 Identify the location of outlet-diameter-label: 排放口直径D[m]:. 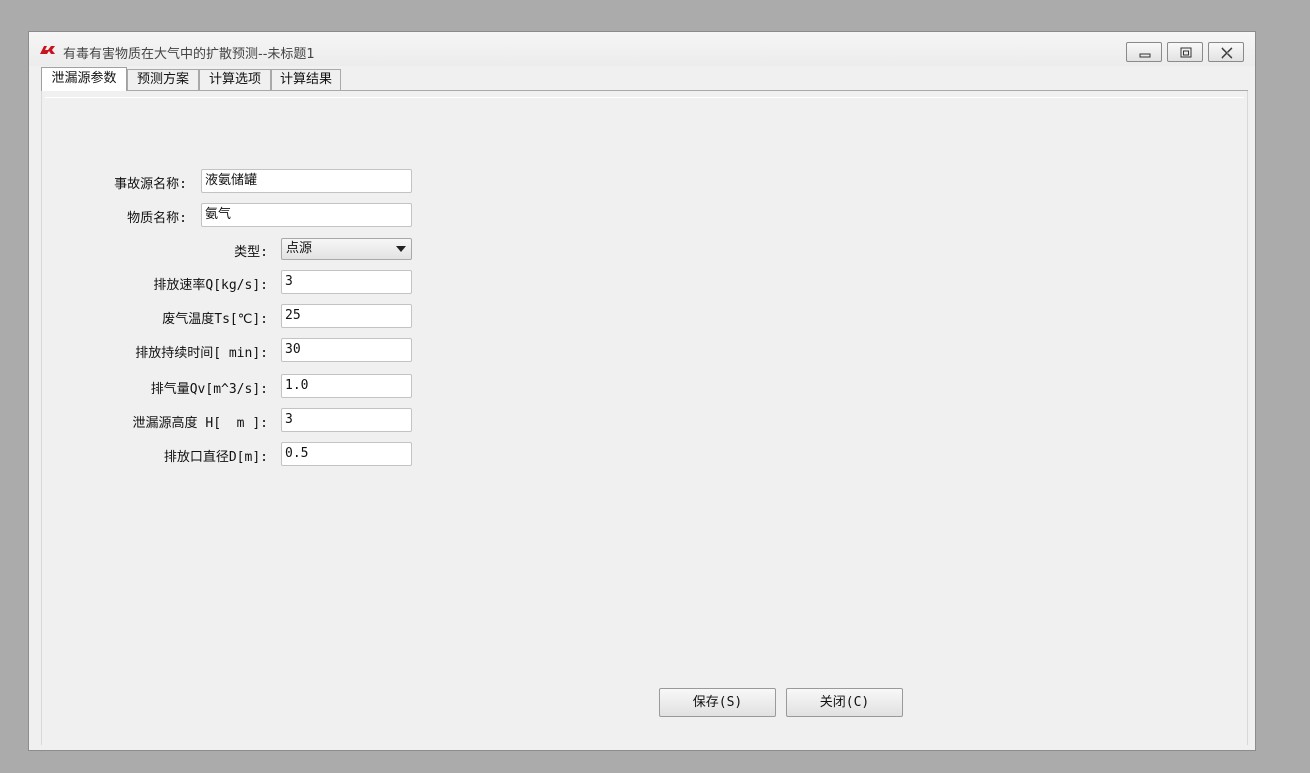
(215, 457).